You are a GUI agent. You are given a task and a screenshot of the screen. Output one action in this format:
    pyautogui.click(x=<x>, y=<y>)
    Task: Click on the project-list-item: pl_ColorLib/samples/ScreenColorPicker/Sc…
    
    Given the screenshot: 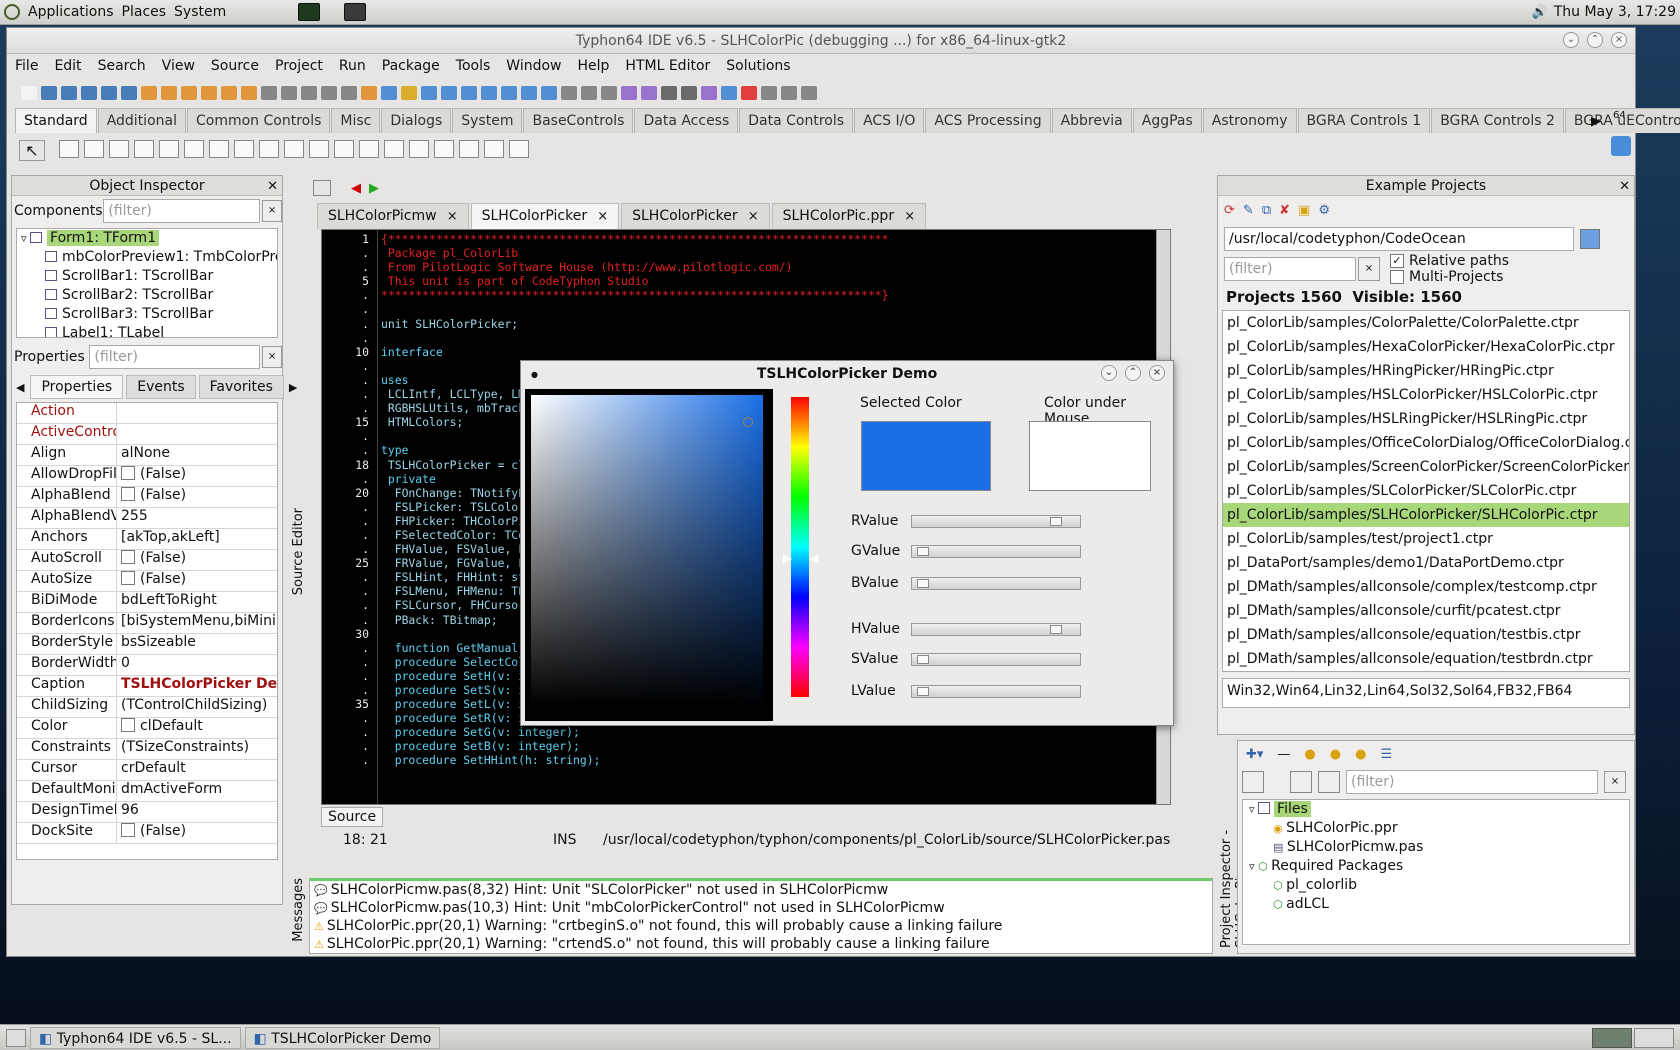 What is the action you would take?
    pyautogui.click(x=1426, y=467)
    